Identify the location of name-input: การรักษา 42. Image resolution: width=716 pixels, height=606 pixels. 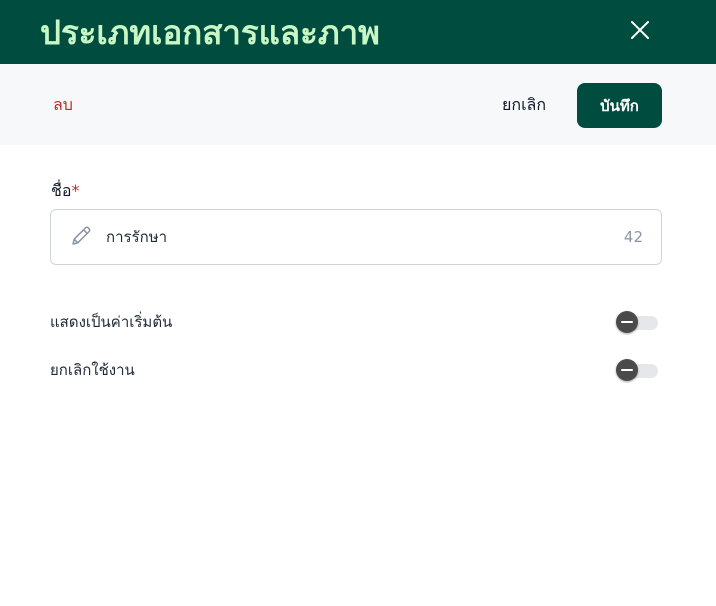
(356, 237).